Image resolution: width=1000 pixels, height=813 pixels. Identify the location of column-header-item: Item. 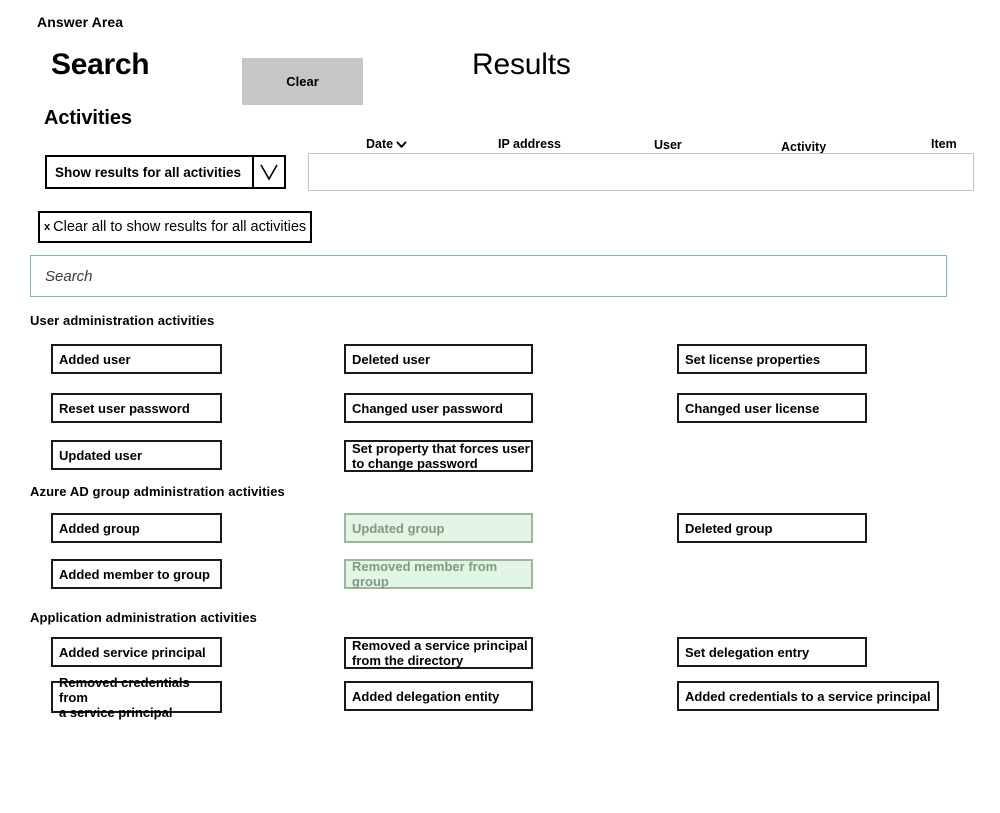
(944, 144).